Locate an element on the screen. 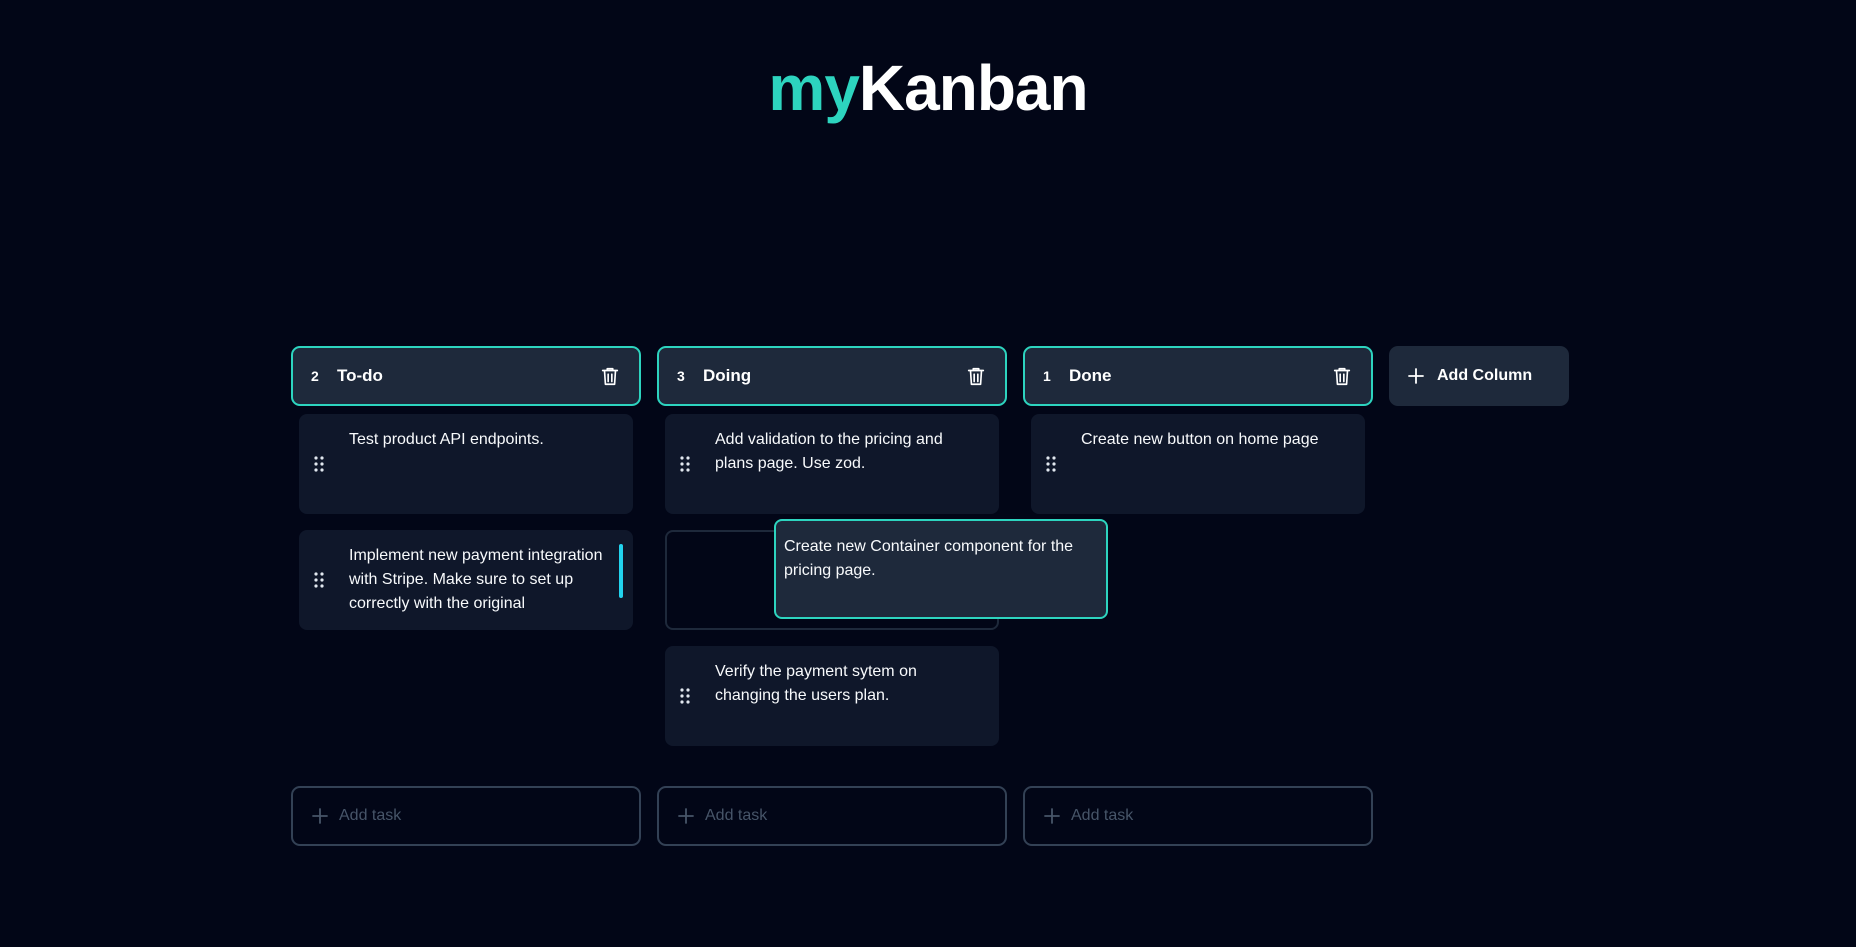 The width and height of the screenshot is (1856, 947). add-column-button: Add Column is located at coordinates (1479, 376).